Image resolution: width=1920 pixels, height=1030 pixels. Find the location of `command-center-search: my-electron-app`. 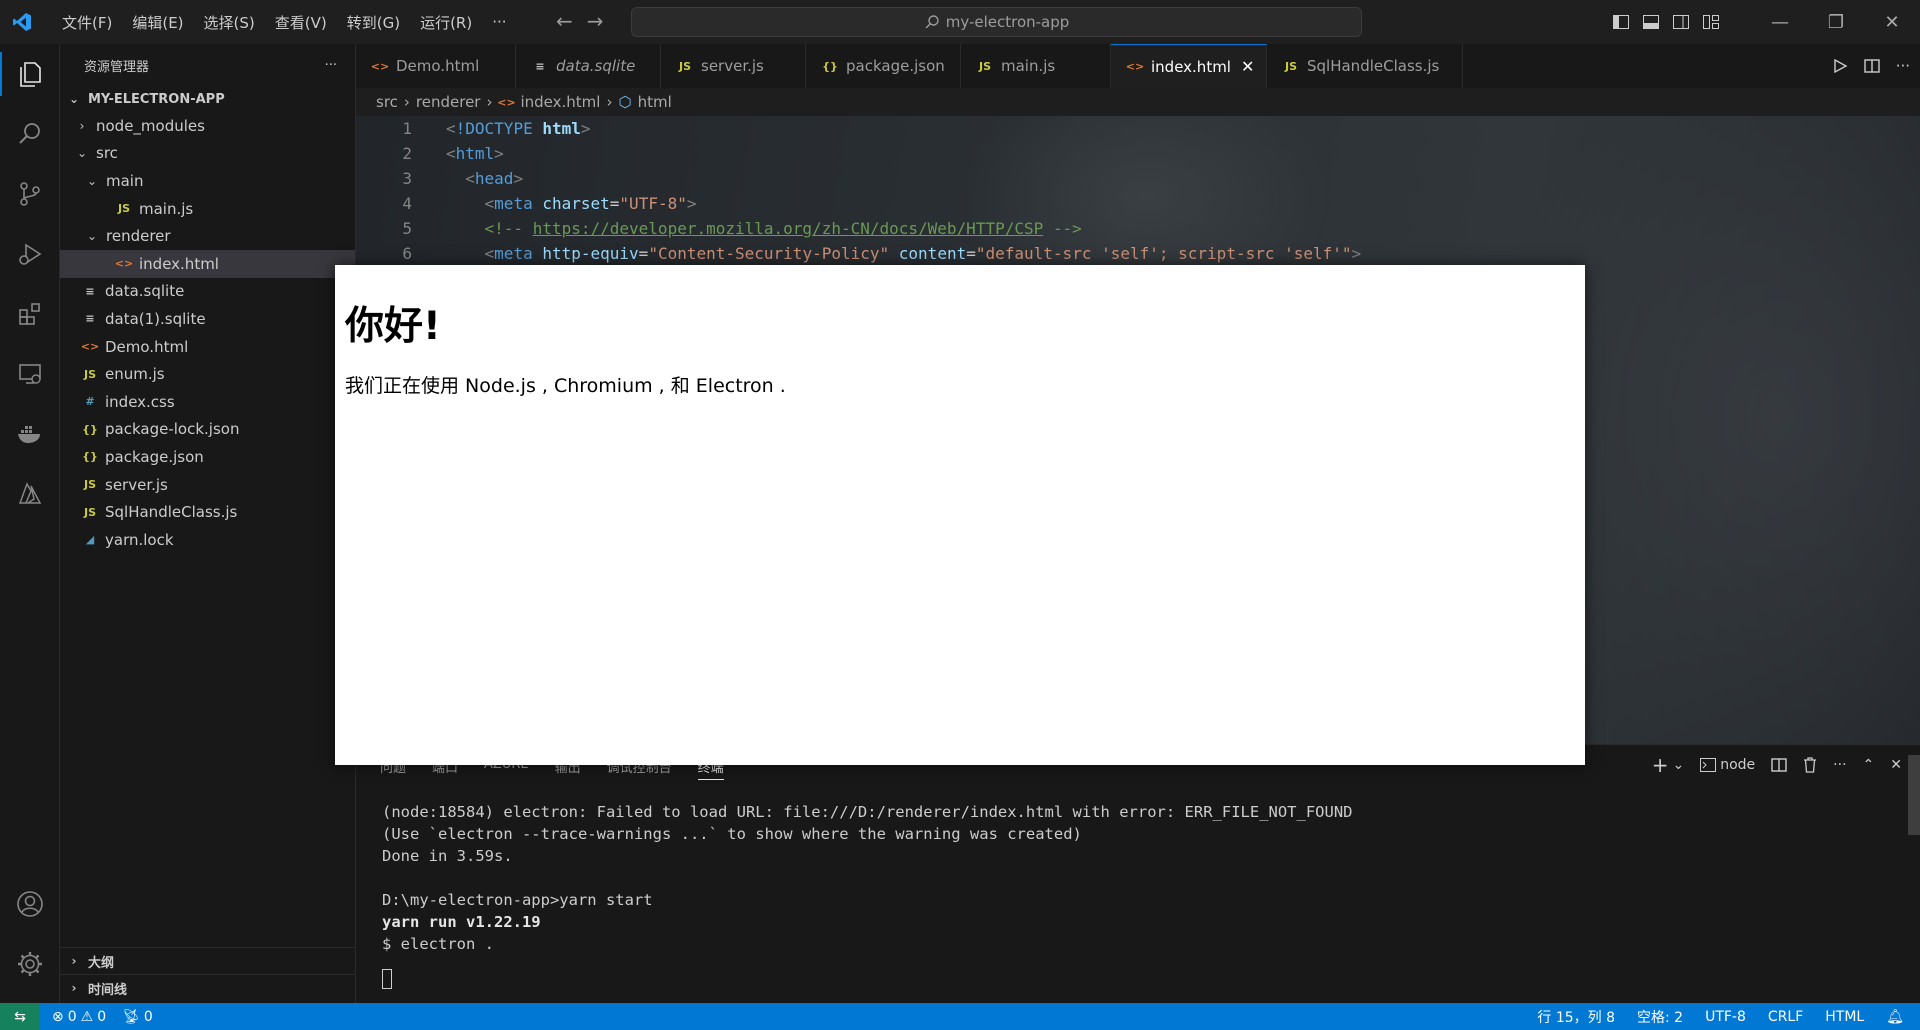

command-center-search: my-electron-app is located at coordinates (996, 22).